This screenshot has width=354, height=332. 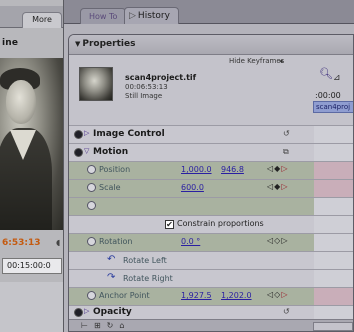 I want to click on opacity-row: ▷ Opacity ↺, so click(x=191, y=312).